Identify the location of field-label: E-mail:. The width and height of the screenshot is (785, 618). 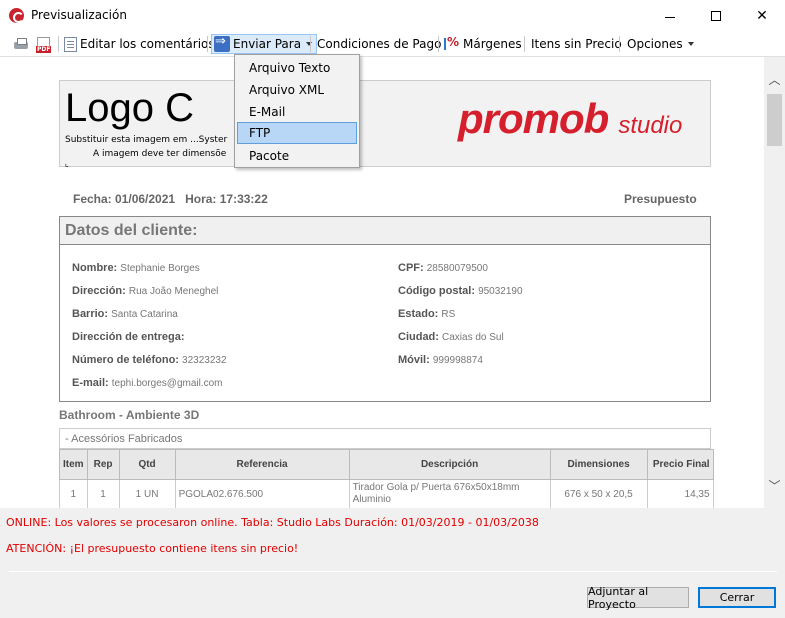
(90, 383).